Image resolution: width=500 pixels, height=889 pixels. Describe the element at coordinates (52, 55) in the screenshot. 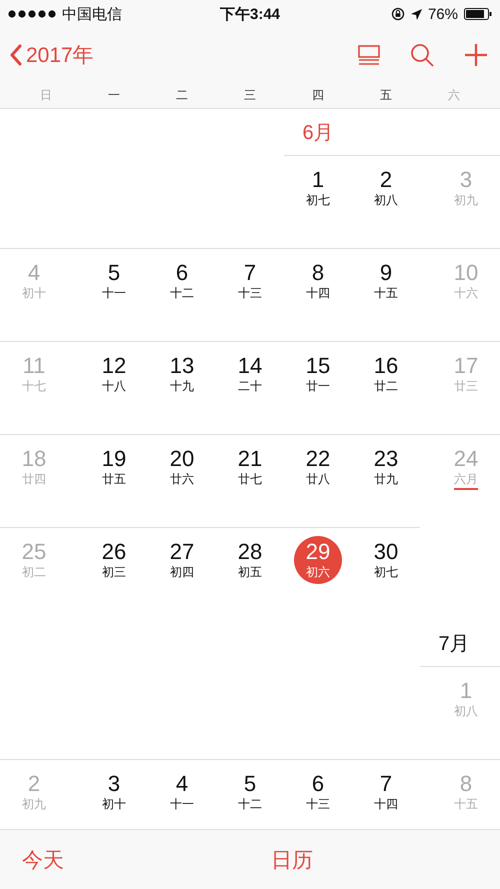

I see `back-button: 2017年` at that location.